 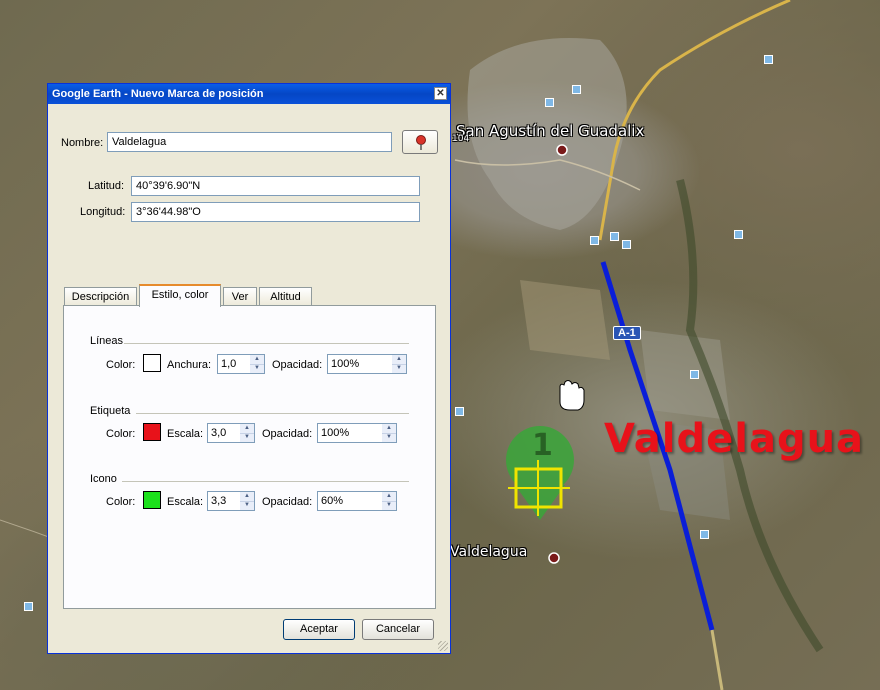 What do you see at coordinates (106, 186) in the screenshot?
I see `latitude-label: Latitud:` at bounding box center [106, 186].